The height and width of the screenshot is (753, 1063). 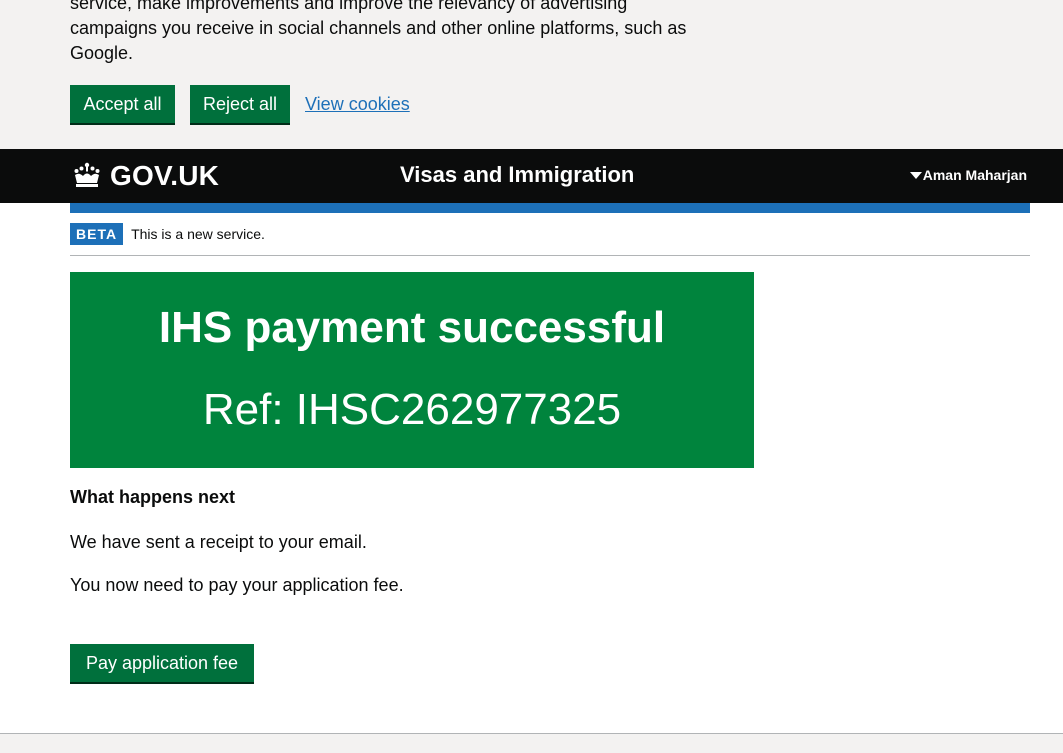 What do you see at coordinates (97, 234) in the screenshot?
I see `beta-tag: BETA` at bounding box center [97, 234].